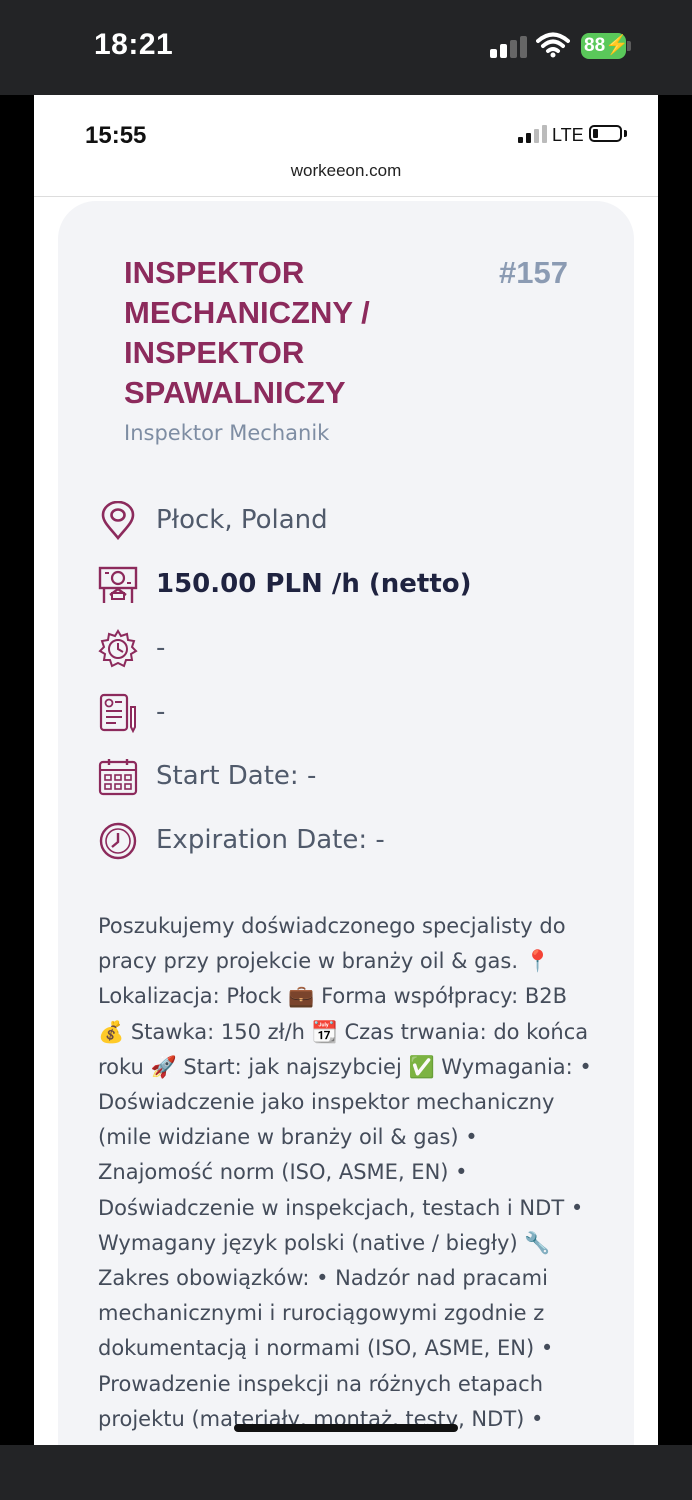 This screenshot has height=1500, width=692. Describe the element at coordinates (118, 648) in the screenshot. I see `gear-clock-icon` at that location.